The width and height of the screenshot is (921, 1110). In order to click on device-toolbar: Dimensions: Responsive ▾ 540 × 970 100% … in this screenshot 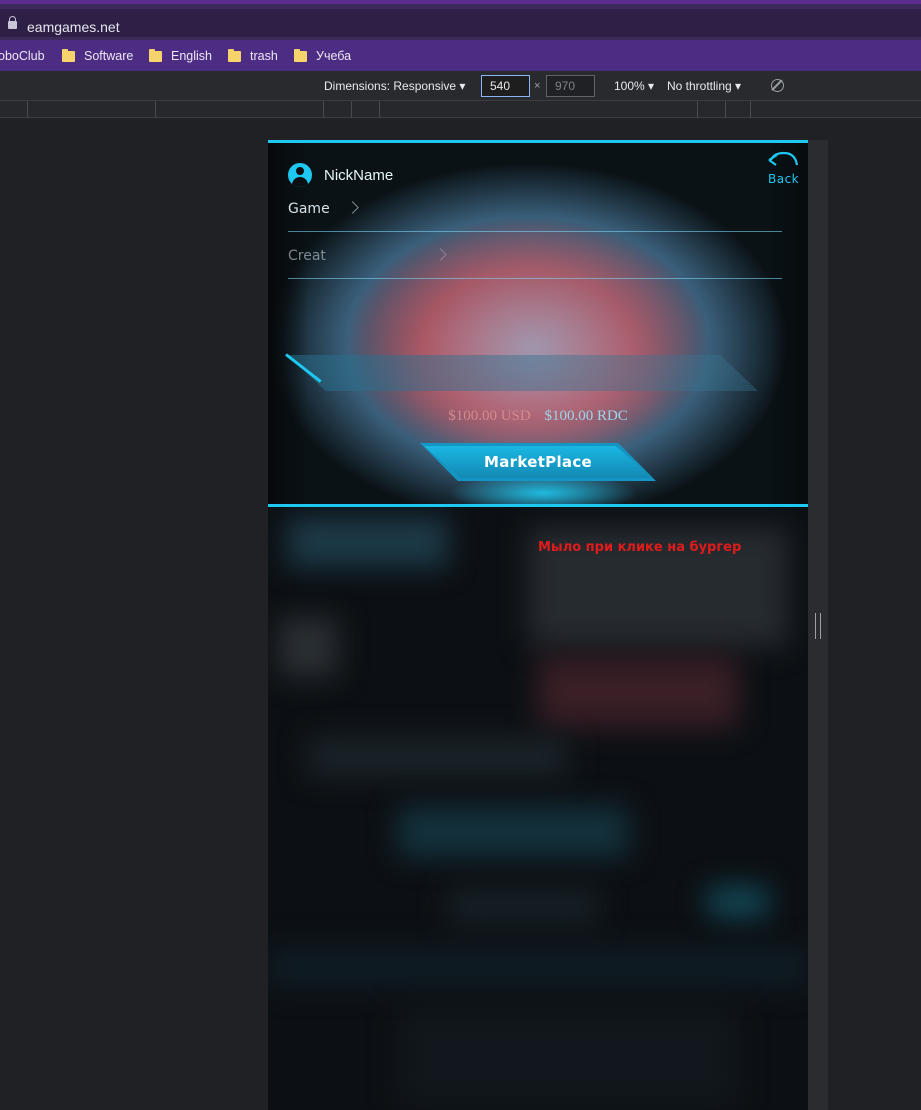, I will do `click(460, 86)`.